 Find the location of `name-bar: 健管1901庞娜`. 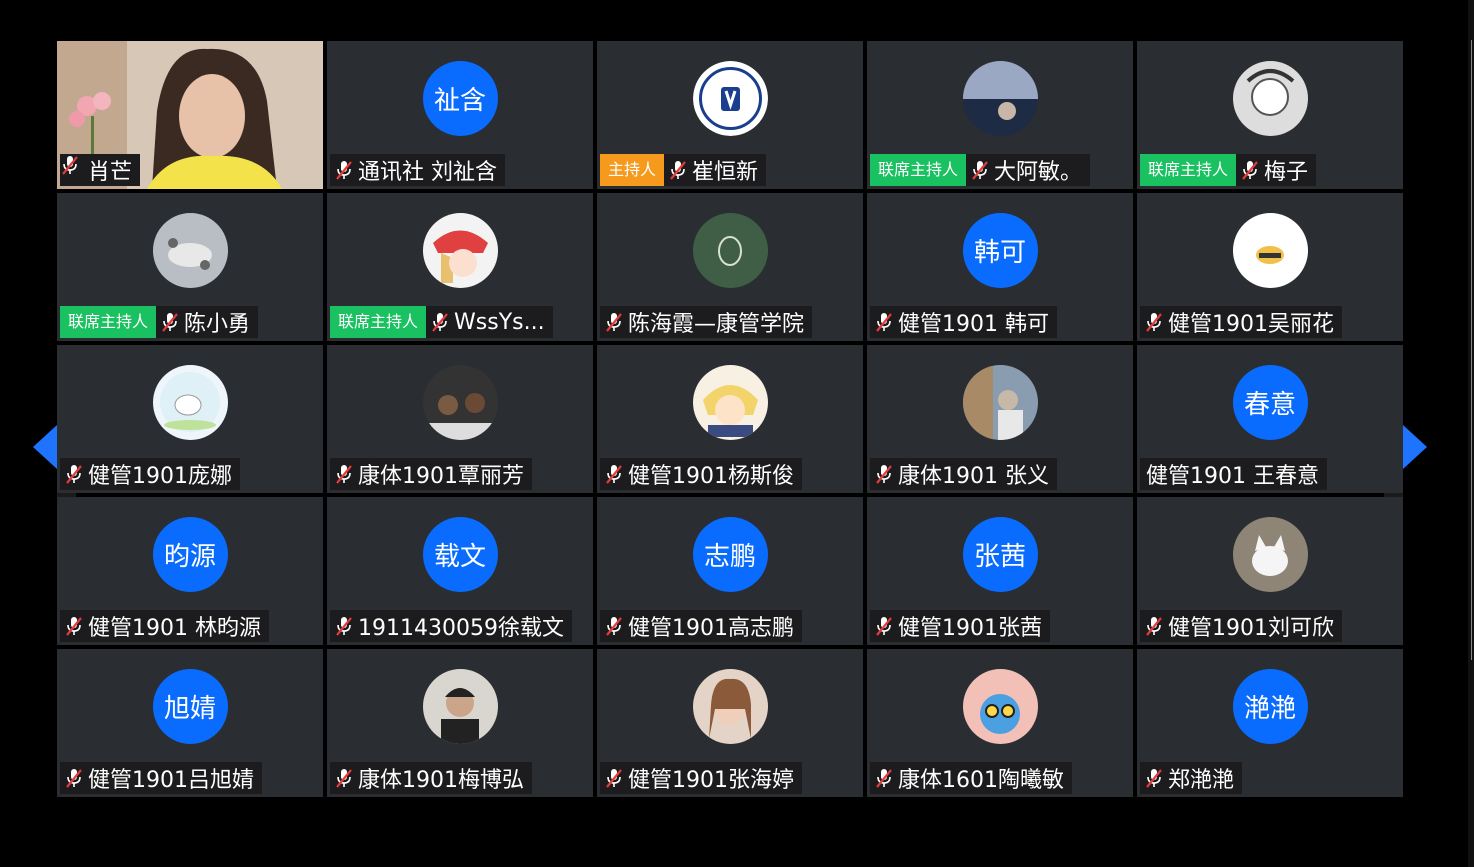

name-bar: 健管1901庞娜 is located at coordinates (150, 474).